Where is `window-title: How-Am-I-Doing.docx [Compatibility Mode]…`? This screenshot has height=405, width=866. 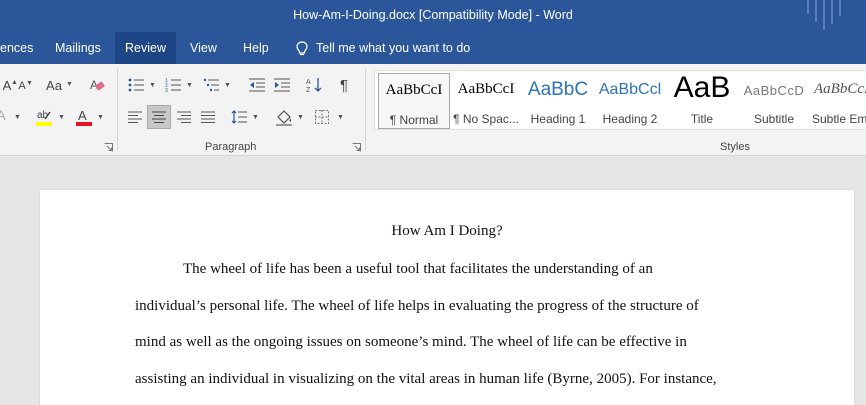 window-title: How-Am-I-Doing.docx [Compatibility Mode]… is located at coordinates (433, 15).